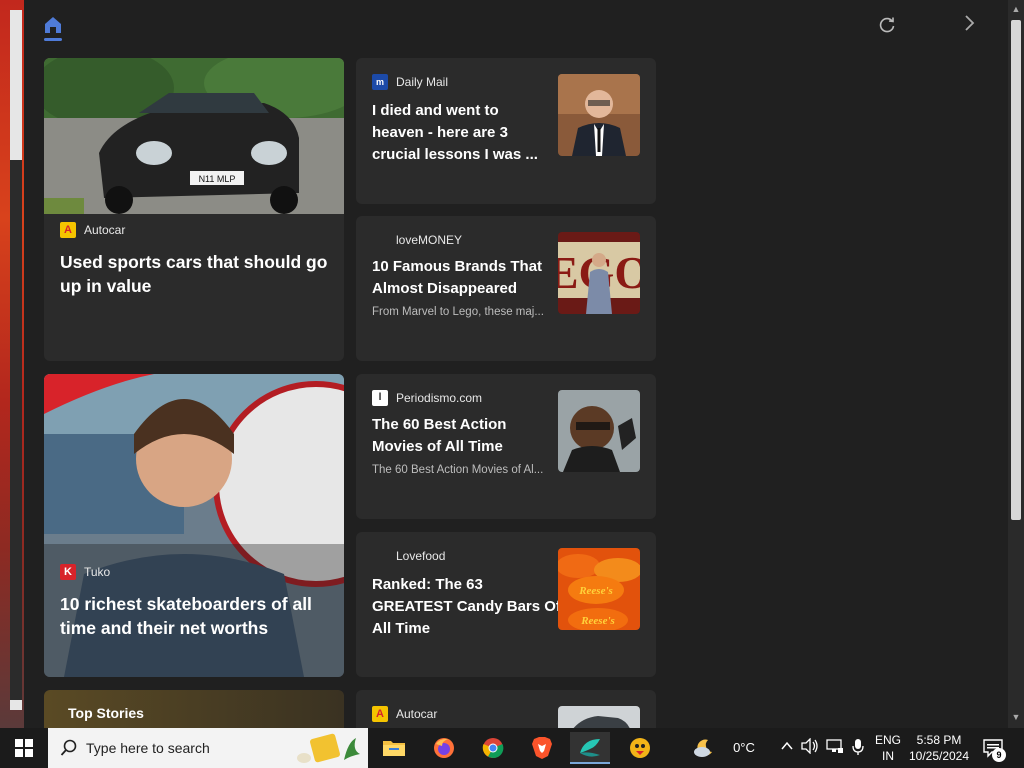 The image size is (1024, 768). I want to click on card-thumbnail-candy-bars: Reese's Reese's, so click(599, 589).